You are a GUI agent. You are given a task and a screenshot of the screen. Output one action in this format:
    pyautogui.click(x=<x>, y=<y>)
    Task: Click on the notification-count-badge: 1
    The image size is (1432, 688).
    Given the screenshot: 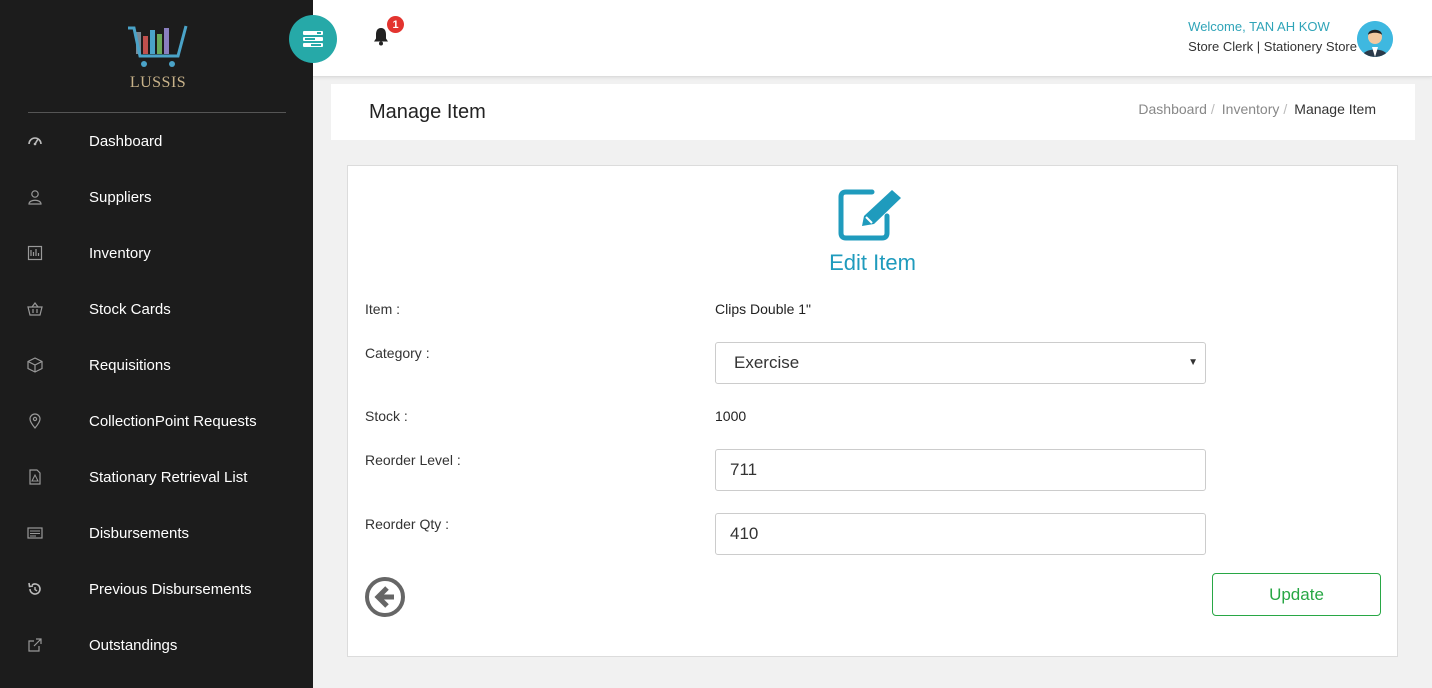 What is the action you would take?
    pyautogui.click(x=395, y=24)
    